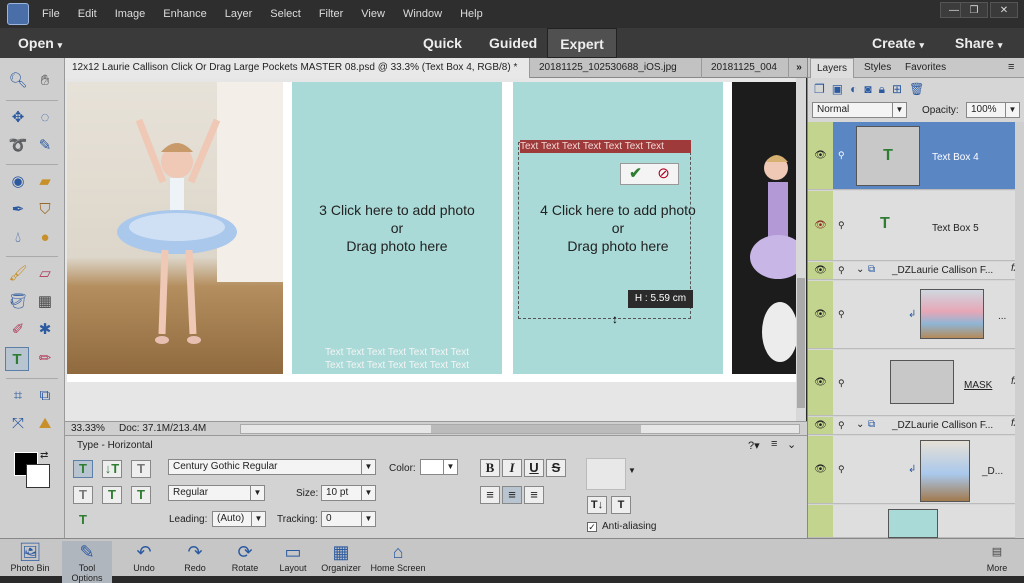 The width and height of the screenshot is (1024, 583). Describe the element at coordinates (45, 330) in the screenshot. I see `custom-shape-tool-icon: ✱` at that location.